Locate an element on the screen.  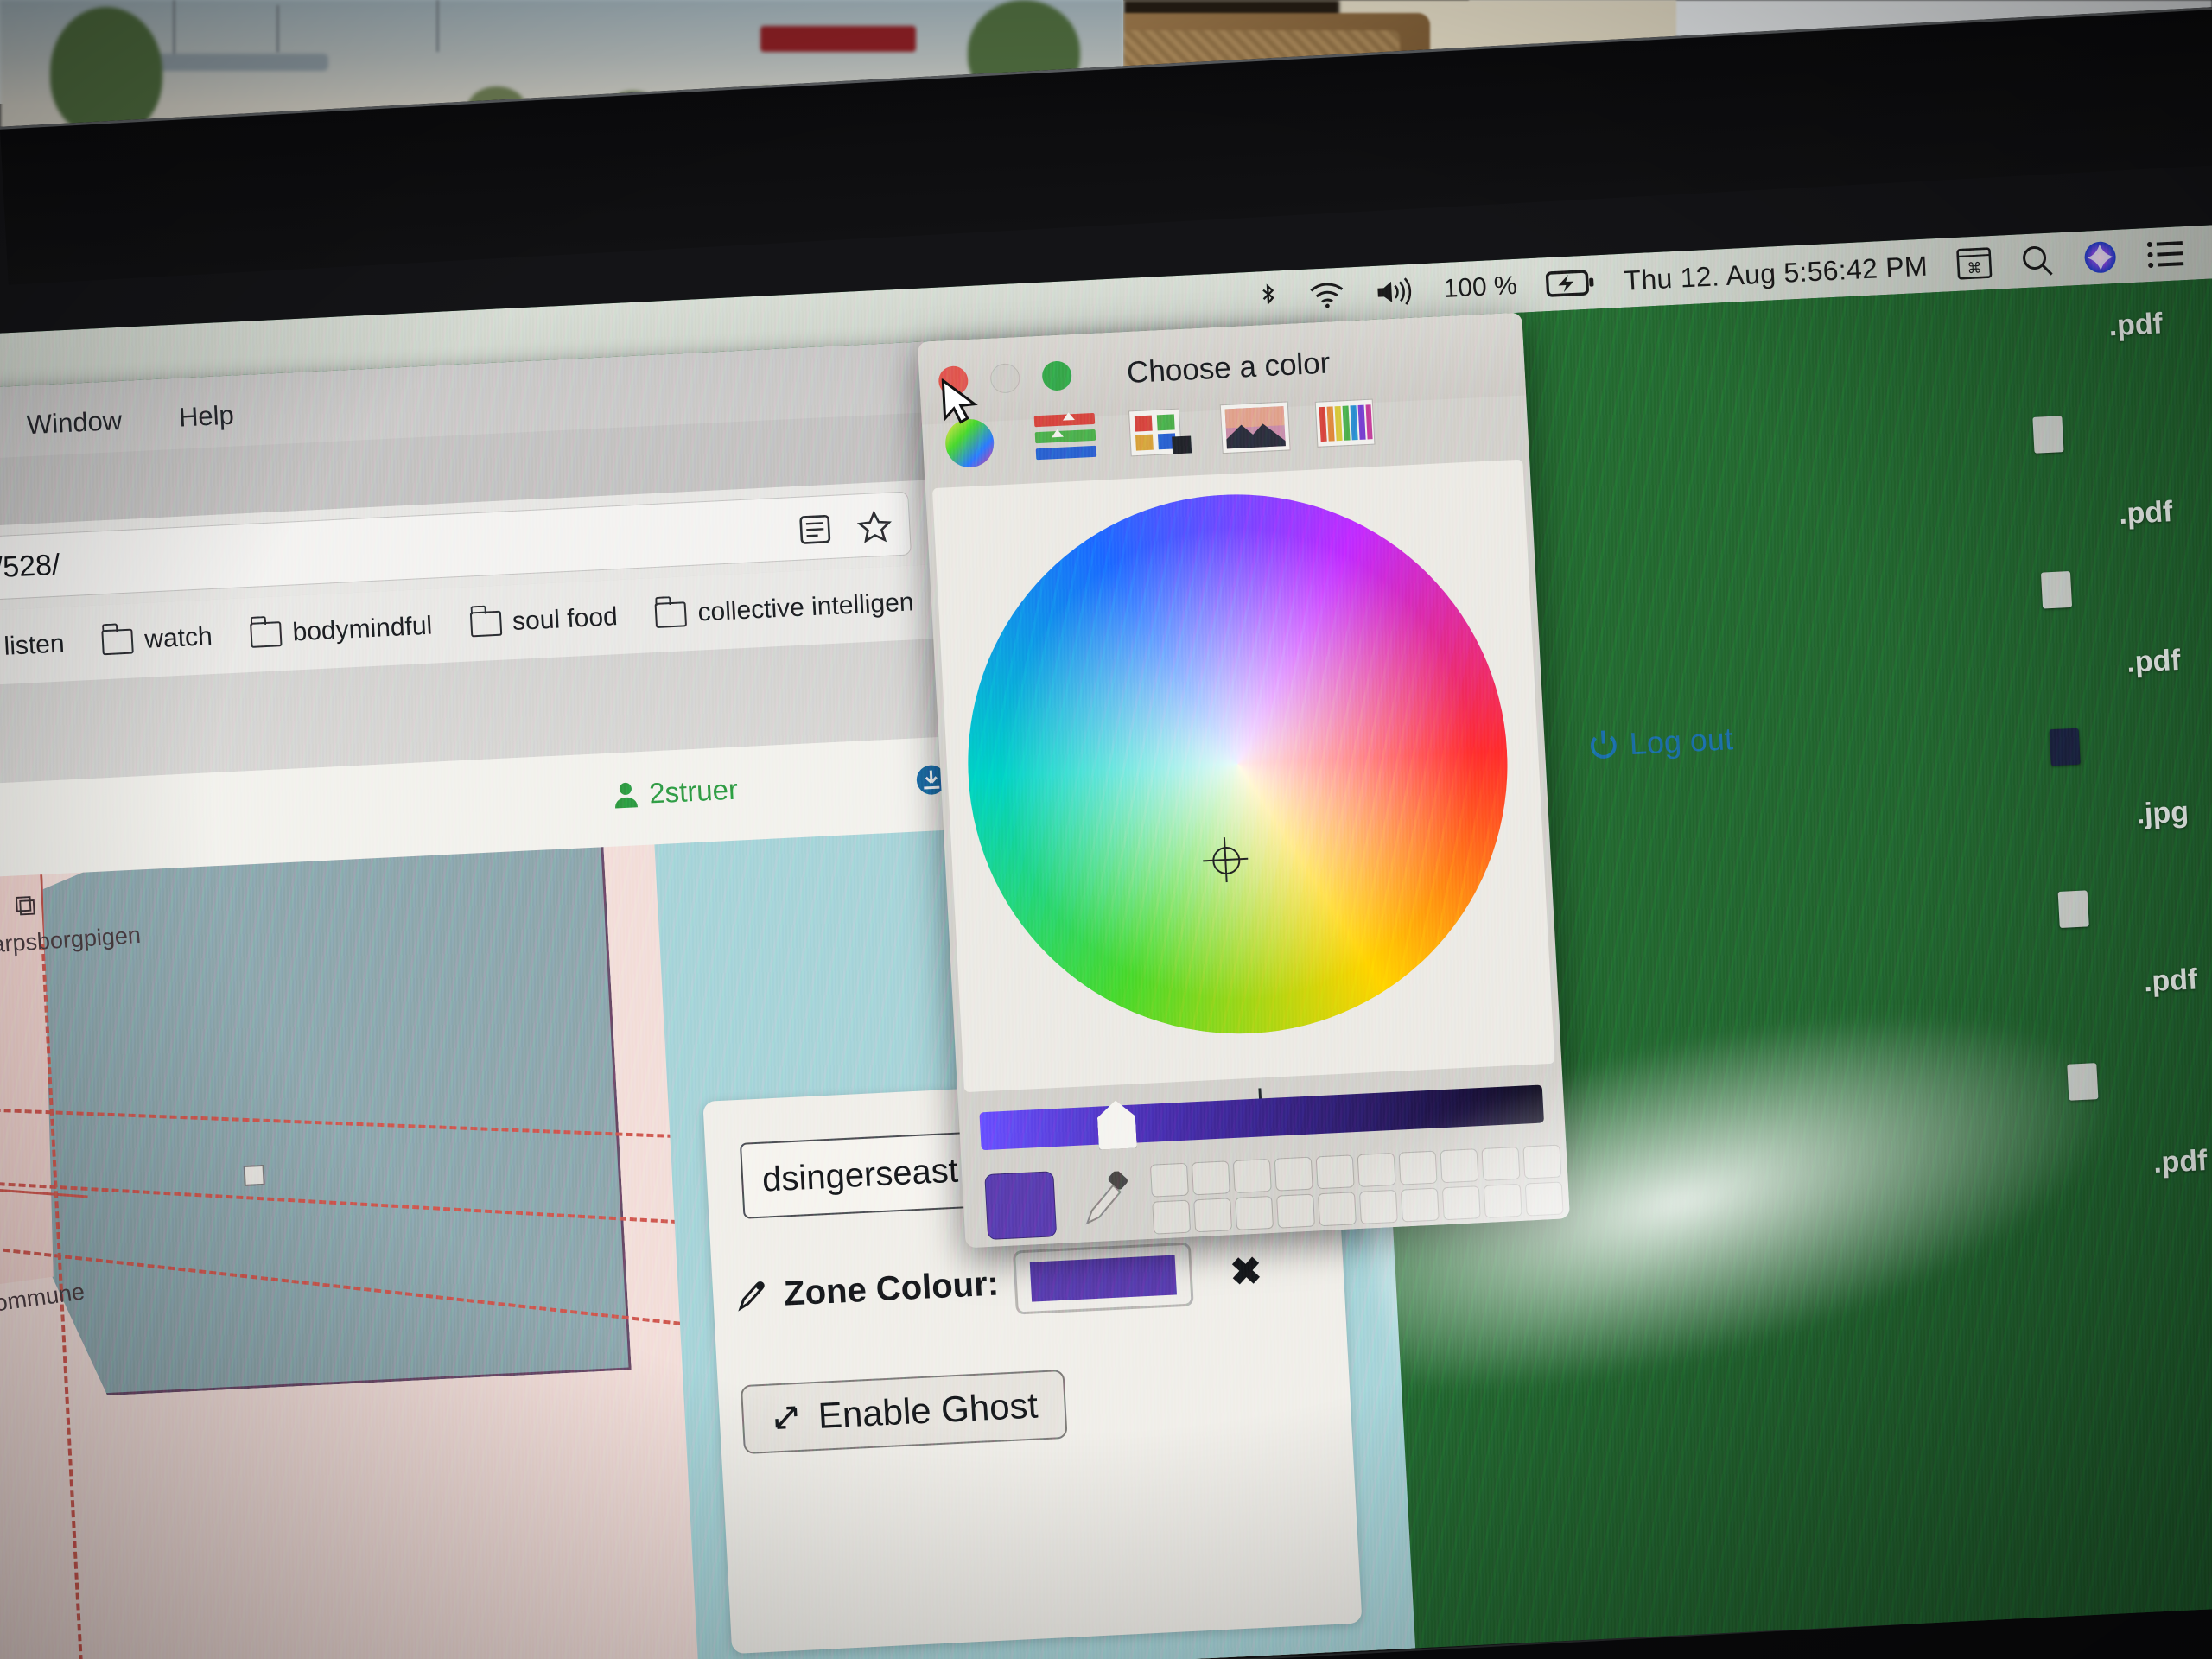
logged-in-user: 2struer is located at coordinates (675, 792).